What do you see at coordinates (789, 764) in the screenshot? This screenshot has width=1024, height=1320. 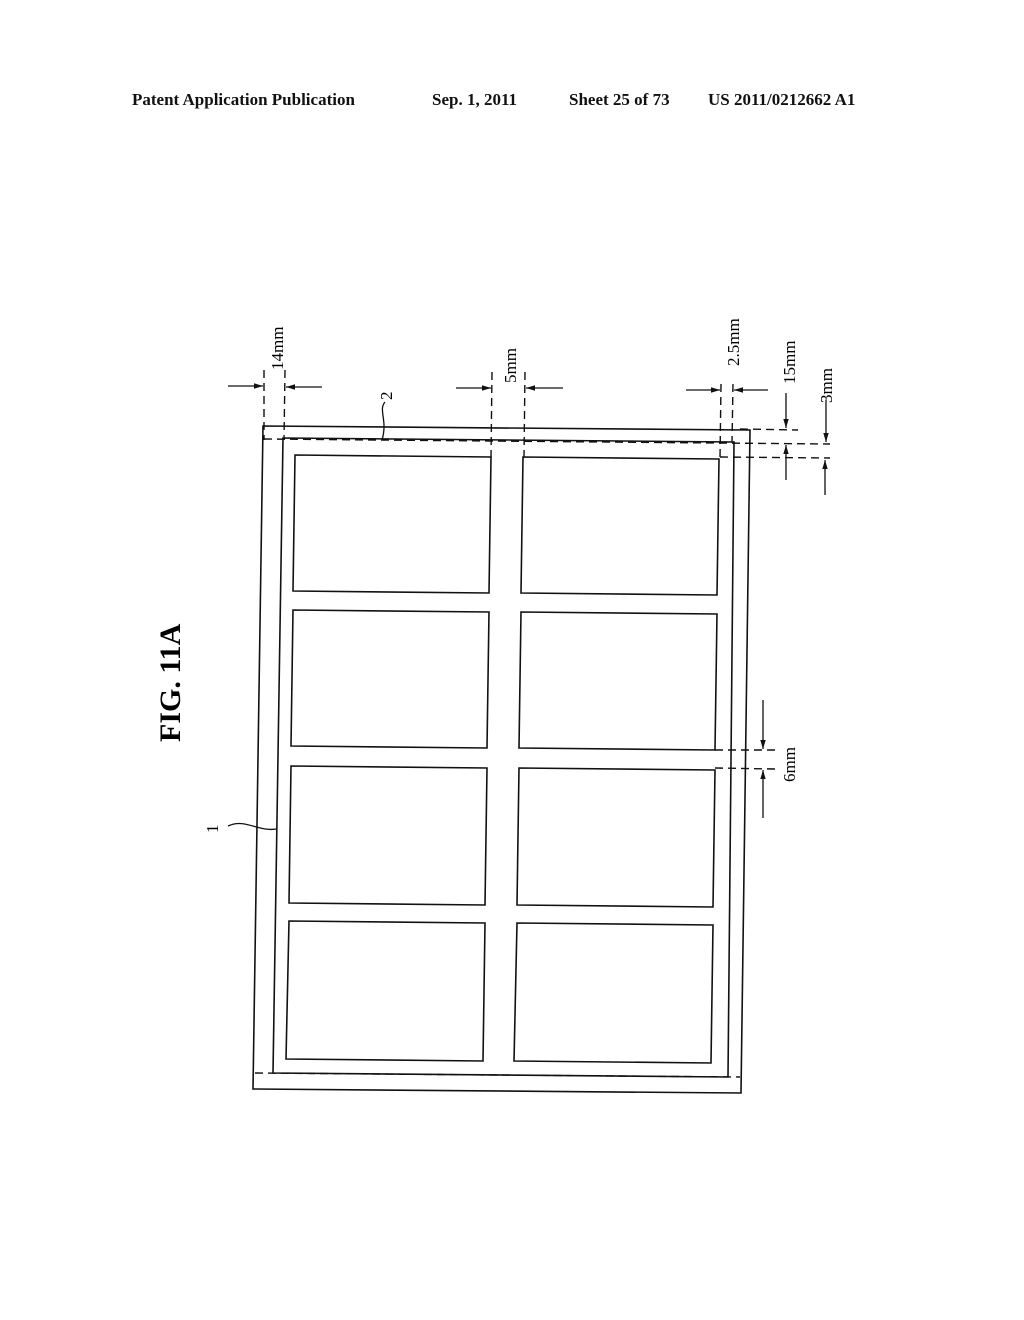 I see `dim-label-row-gap: 6mm` at bounding box center [789, 764].